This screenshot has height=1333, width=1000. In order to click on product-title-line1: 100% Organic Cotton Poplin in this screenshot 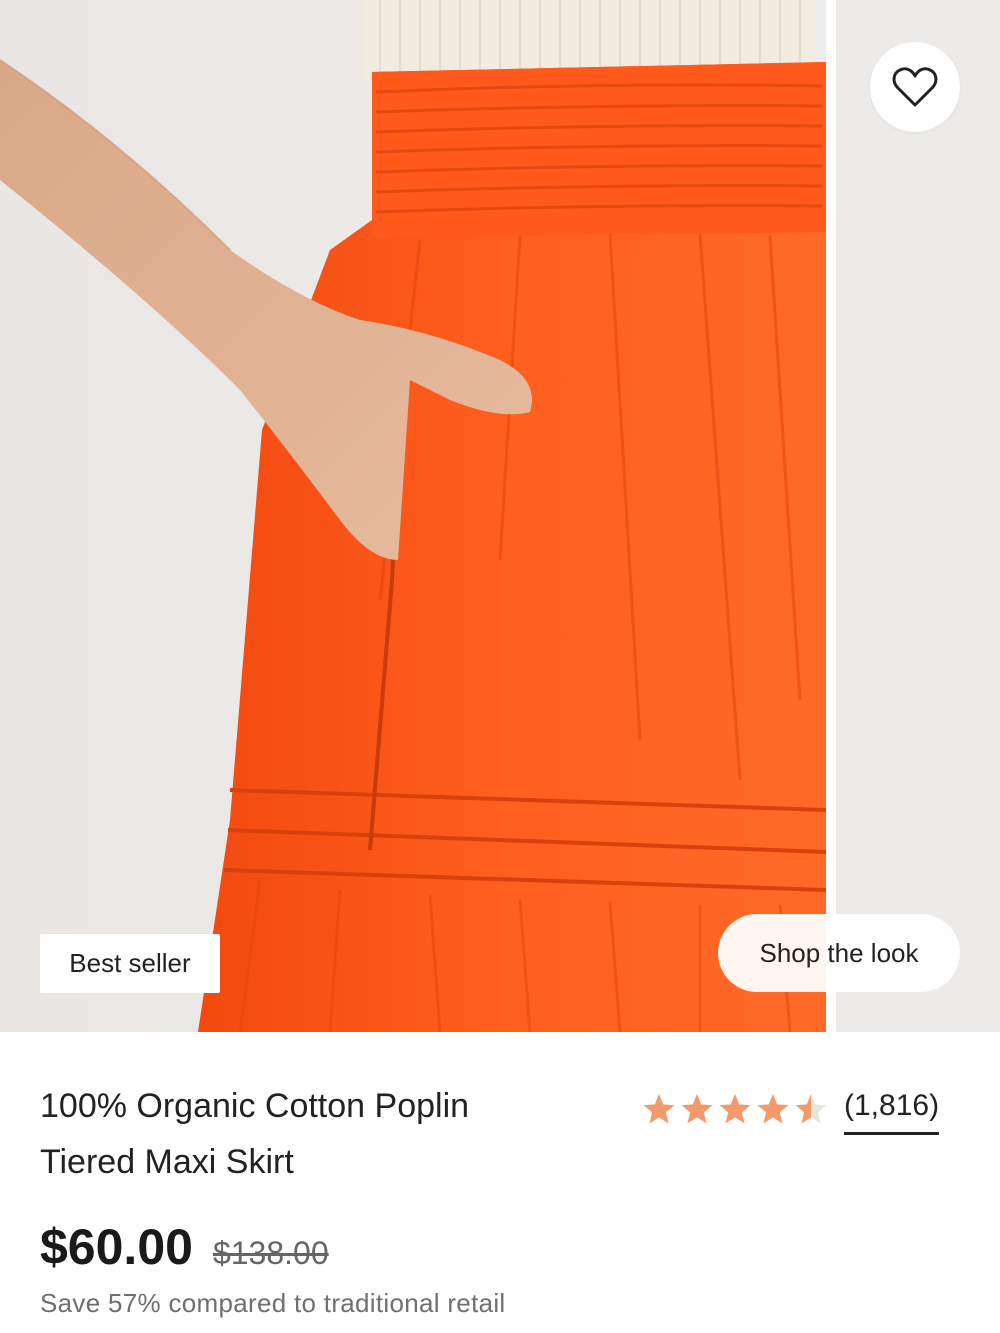, I will do `click(255, 1106)`.